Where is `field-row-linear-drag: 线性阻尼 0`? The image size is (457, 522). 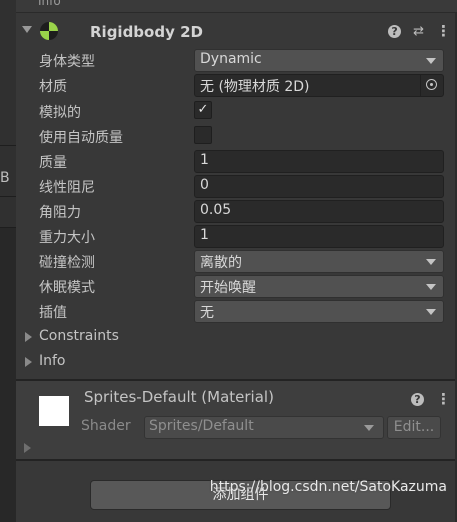 field-row-linear-drag: 线性阻尼 0 is located at coordinates (236, 186).